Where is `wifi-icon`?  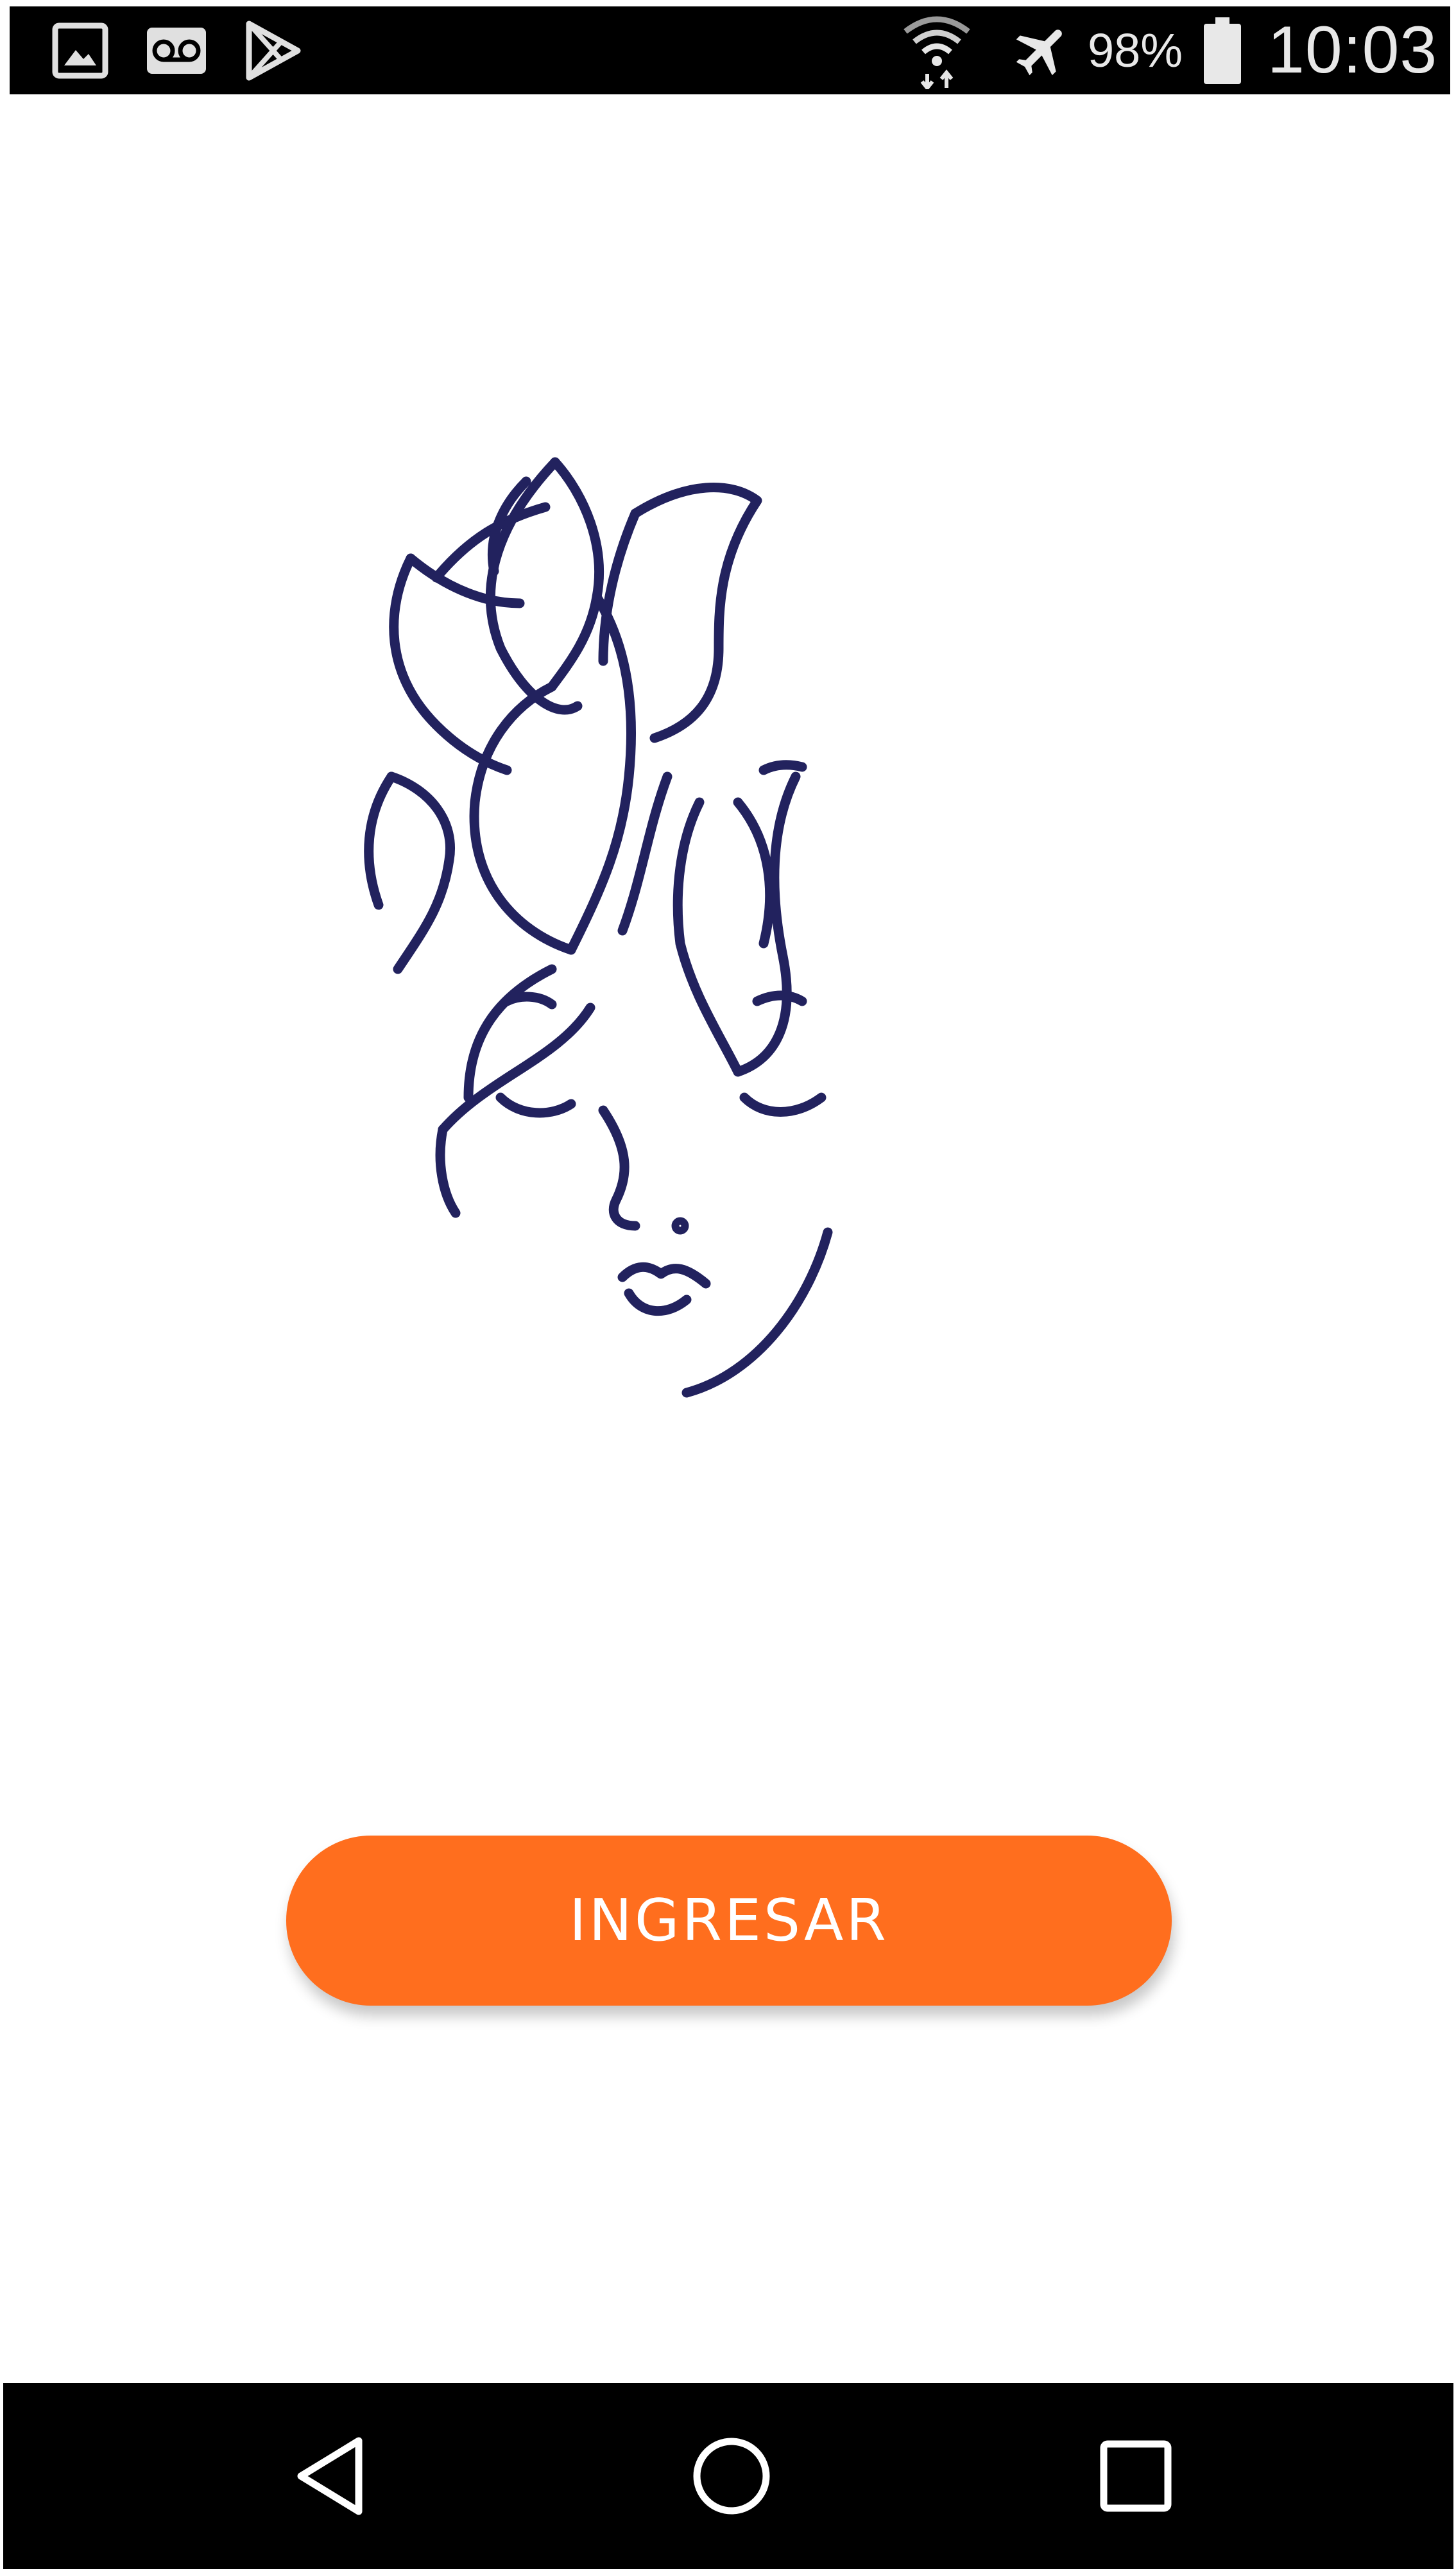 wifi-icon is located at coordinates (937, 50).